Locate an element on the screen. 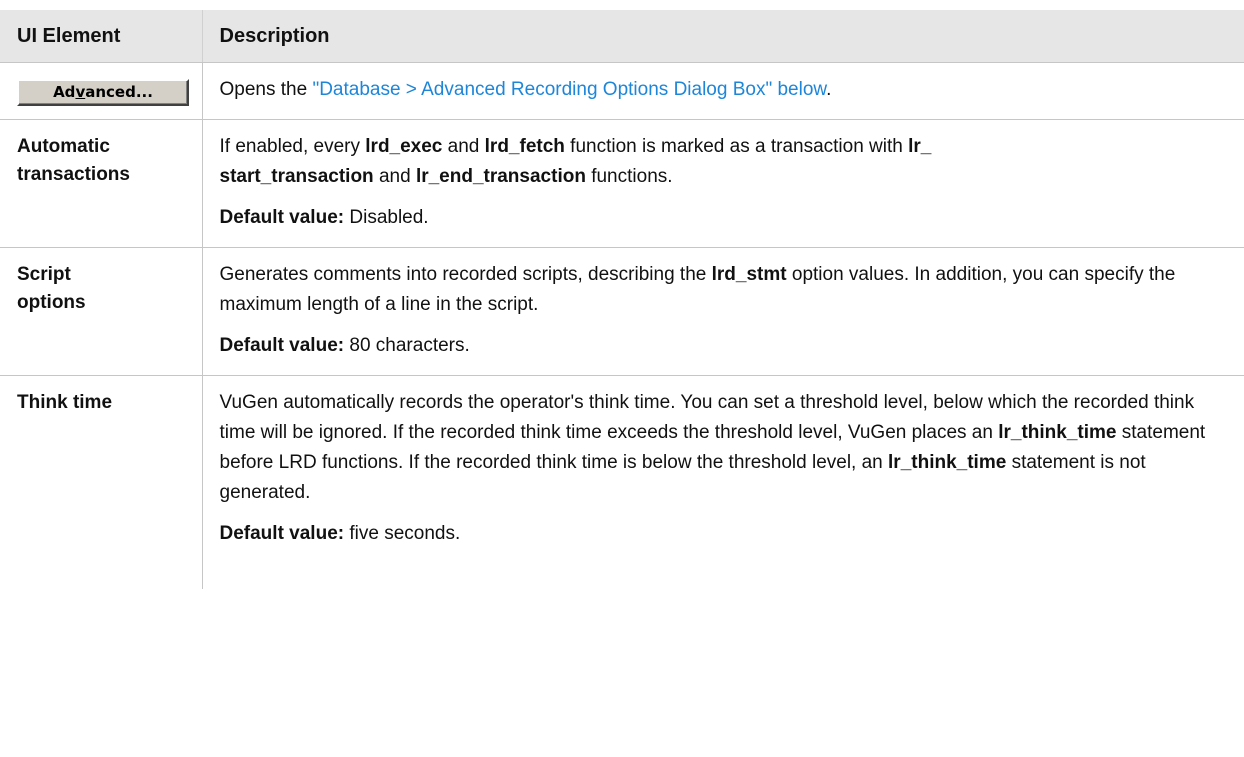 This screenshot has height=757, width=1244. row-label-line: transactions is located at coordinates (73, 174).